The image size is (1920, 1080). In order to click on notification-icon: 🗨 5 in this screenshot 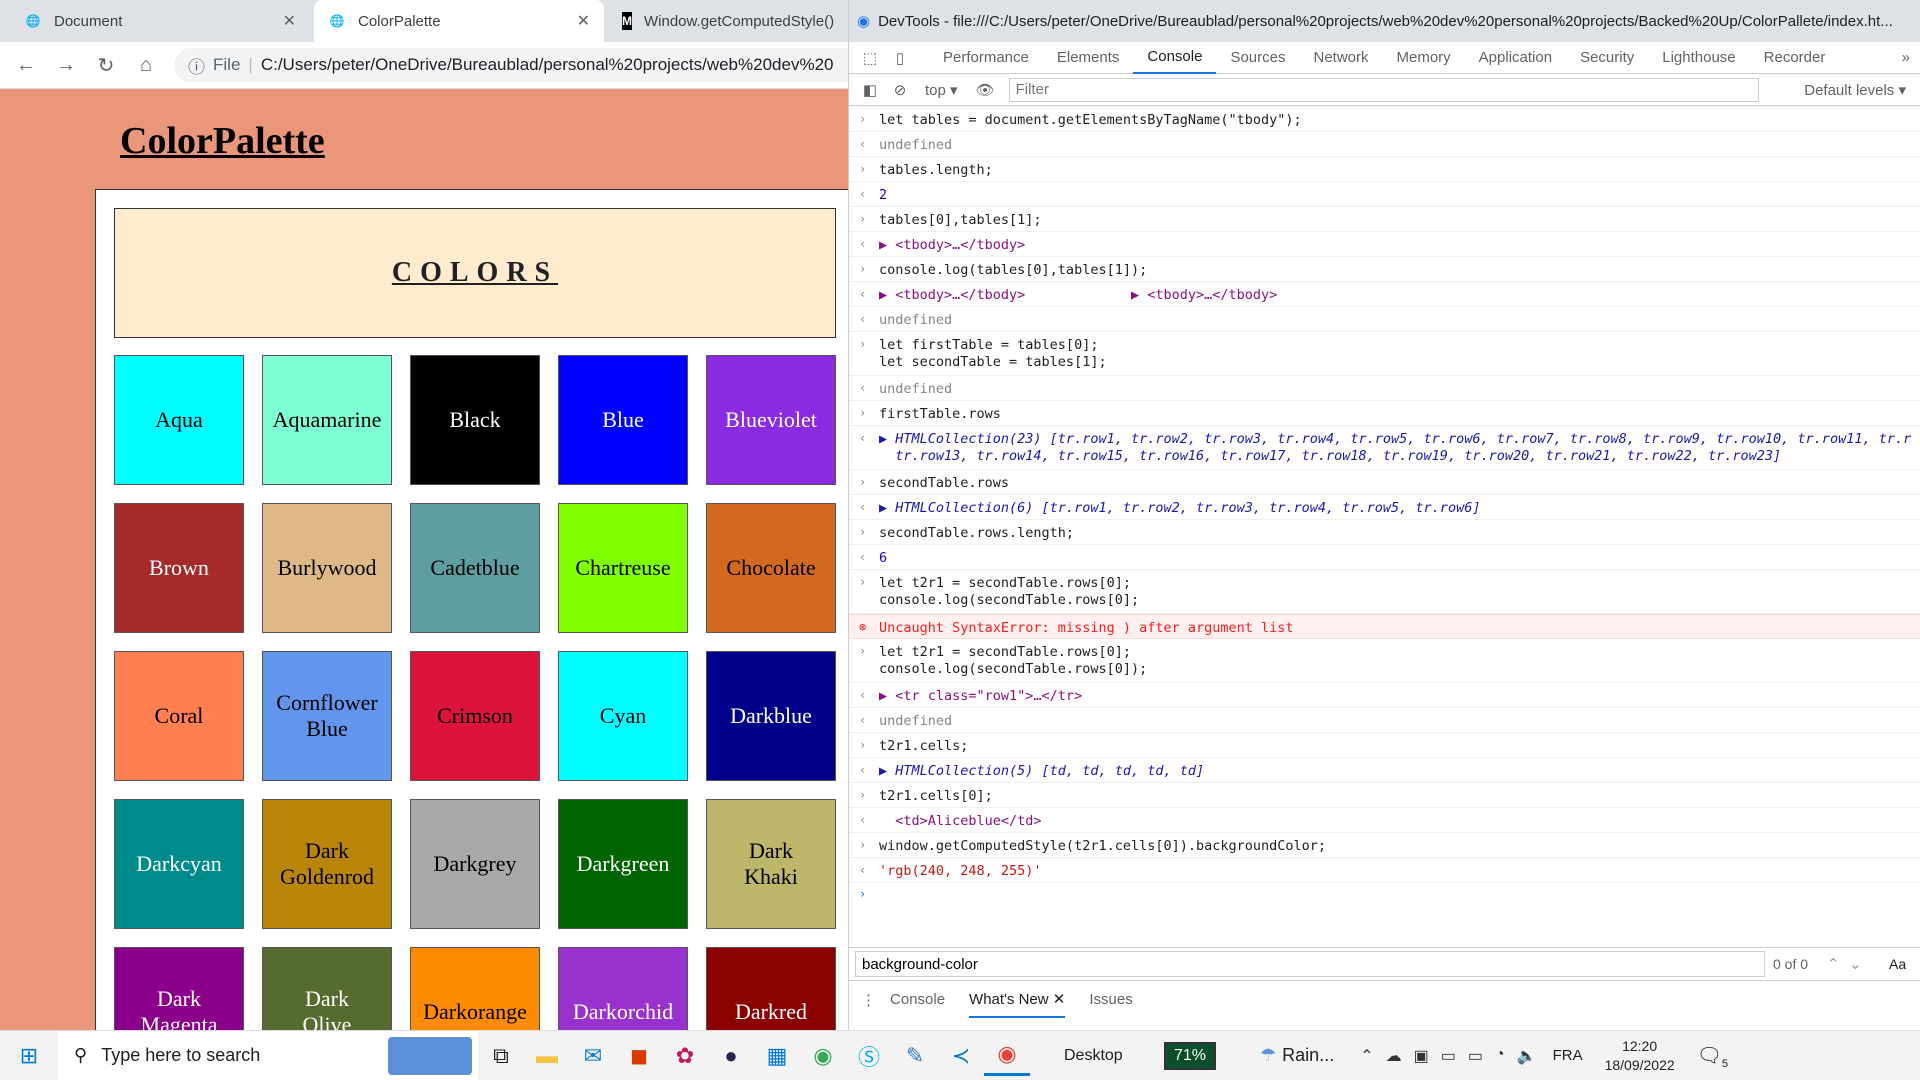, I will do `click(1712, 1056)`.